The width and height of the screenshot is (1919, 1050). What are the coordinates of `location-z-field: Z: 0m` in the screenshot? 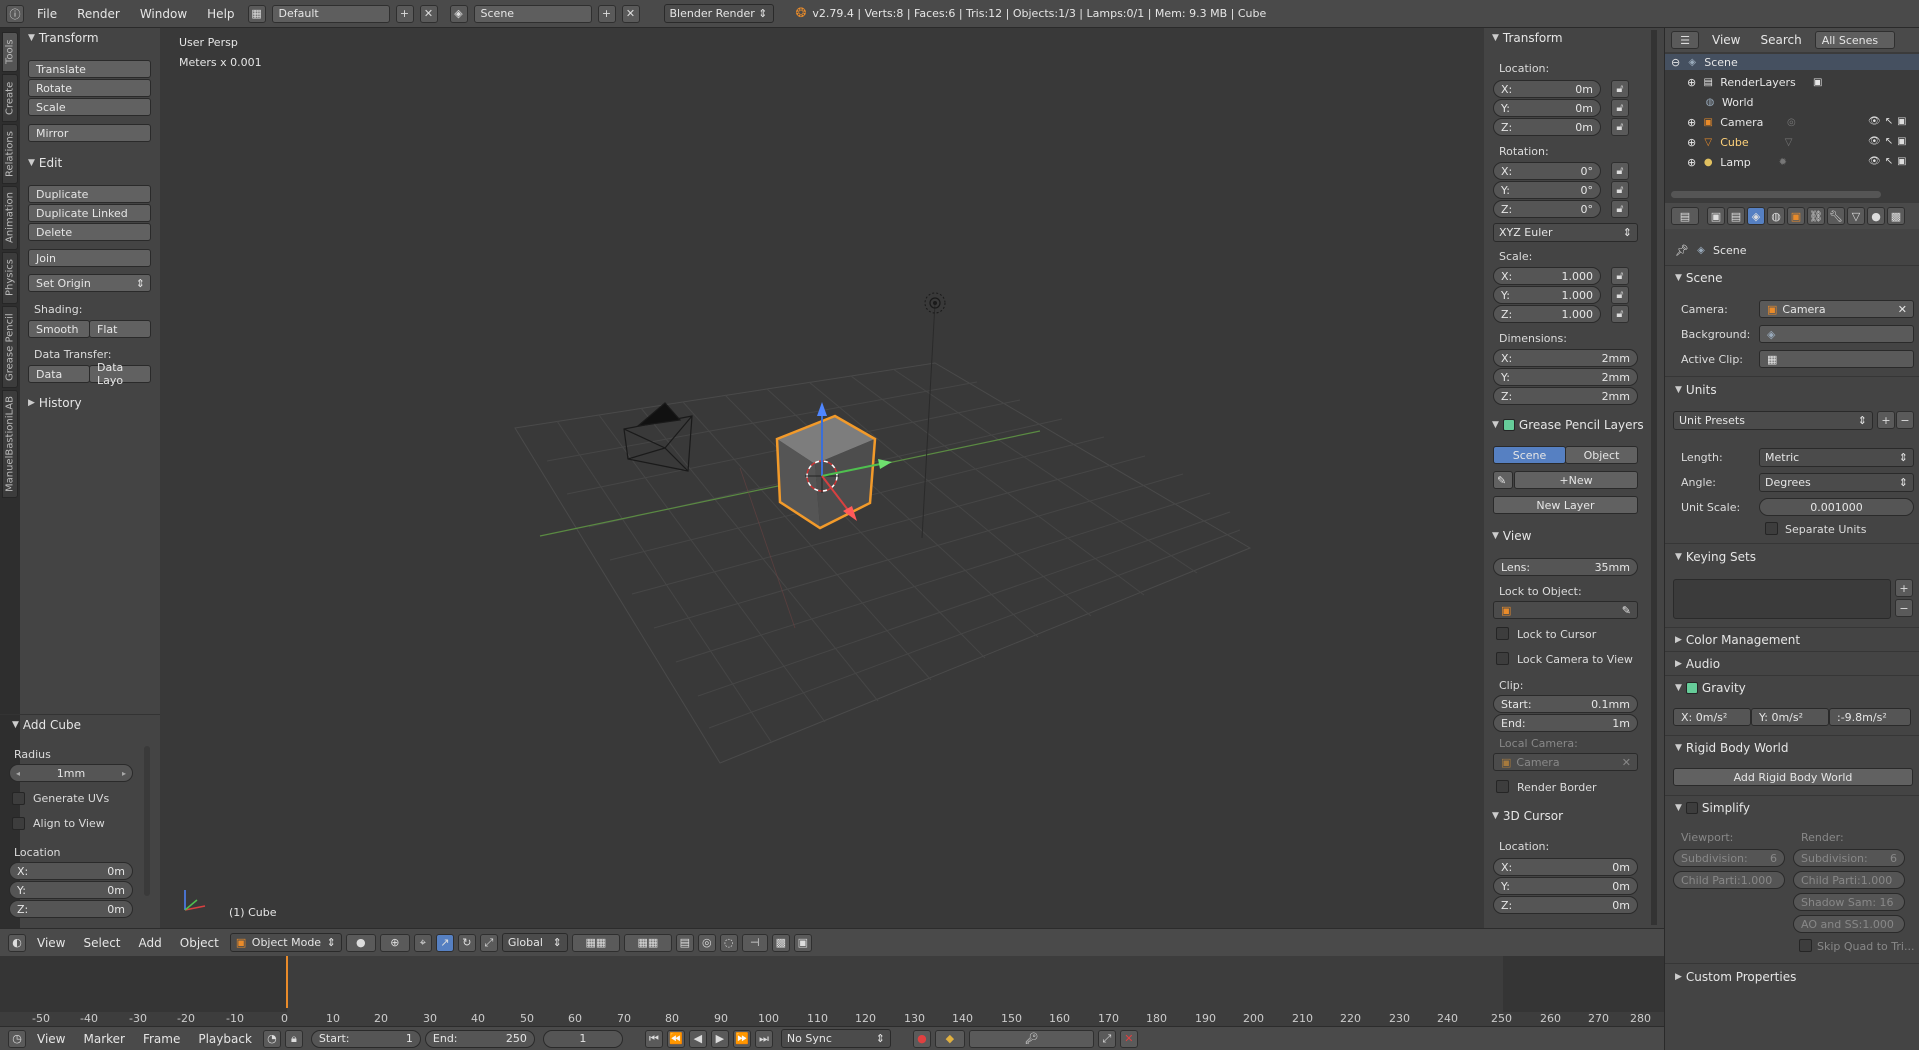 It's located at (1547, 127).